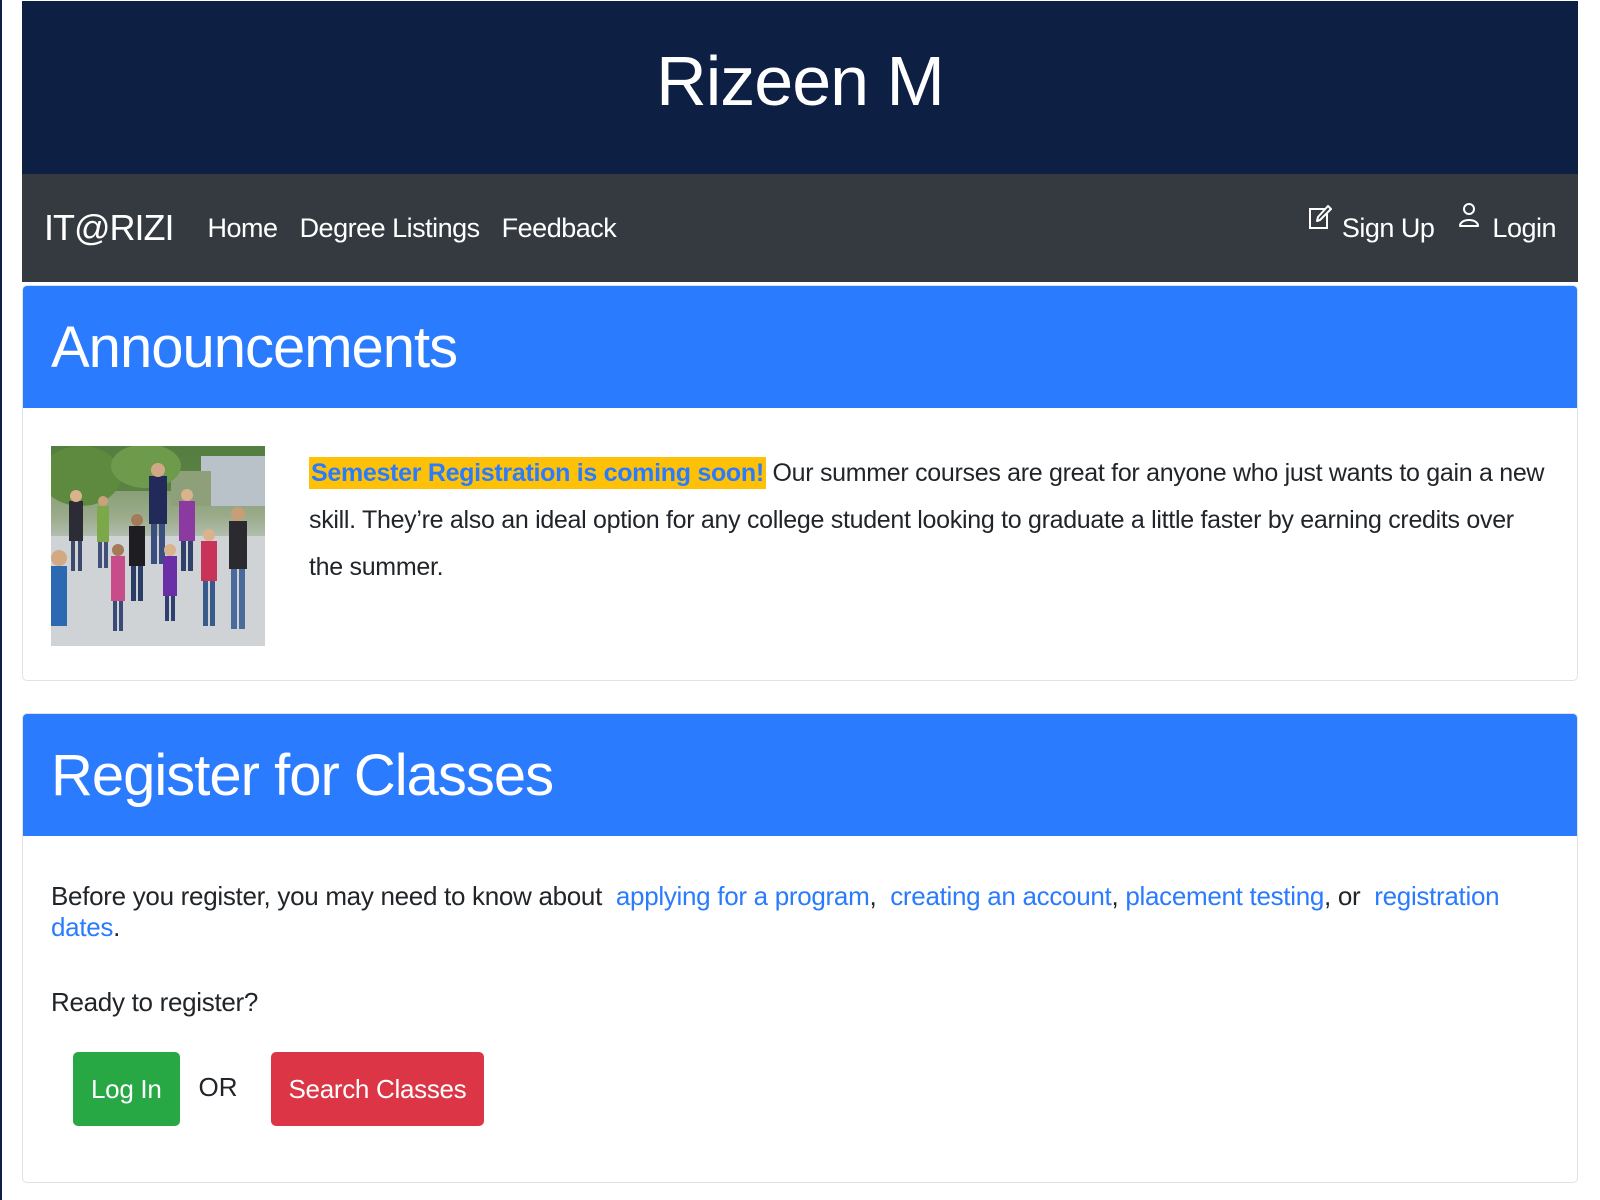 The width and height of the screenshot is (1600, 1200). What do you see at coordinates (254, 347) in the screenshot?
I see `announcements-title: Announcements` at bounding box center [254, 347].